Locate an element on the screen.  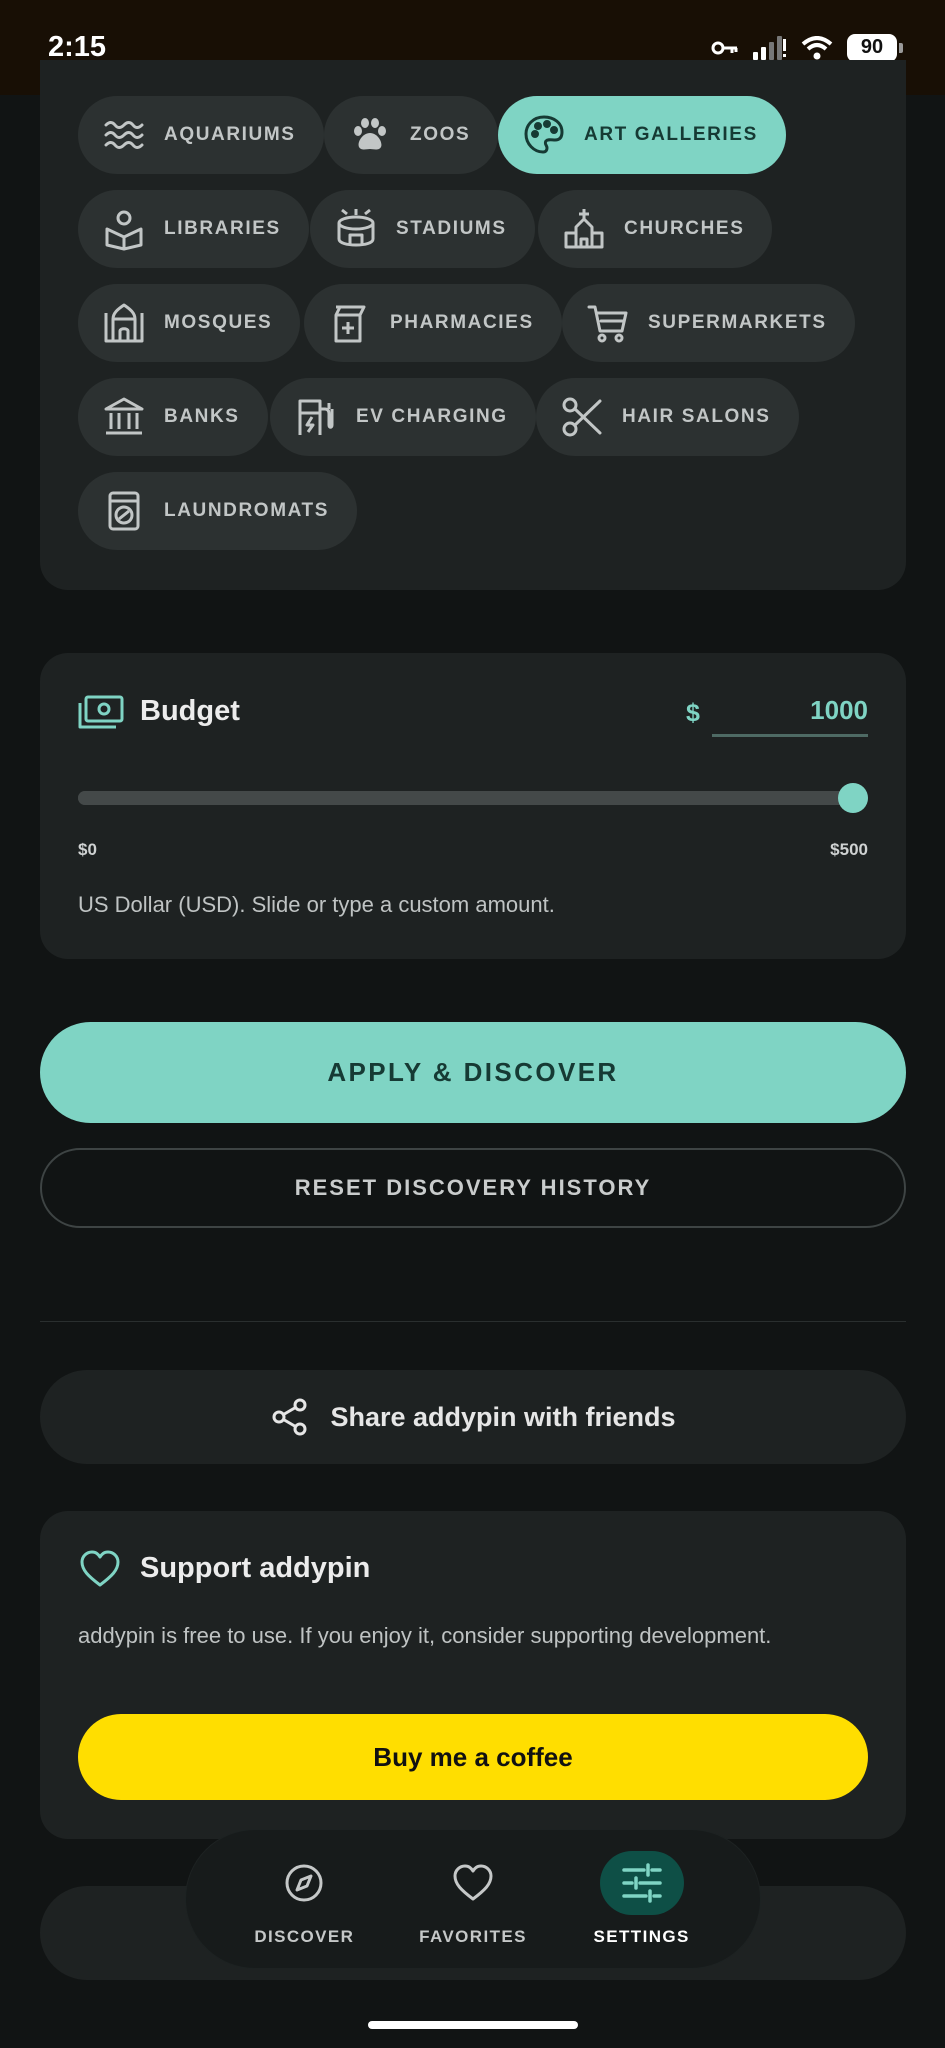
mosque-icon is located at coordinates (124, 323).